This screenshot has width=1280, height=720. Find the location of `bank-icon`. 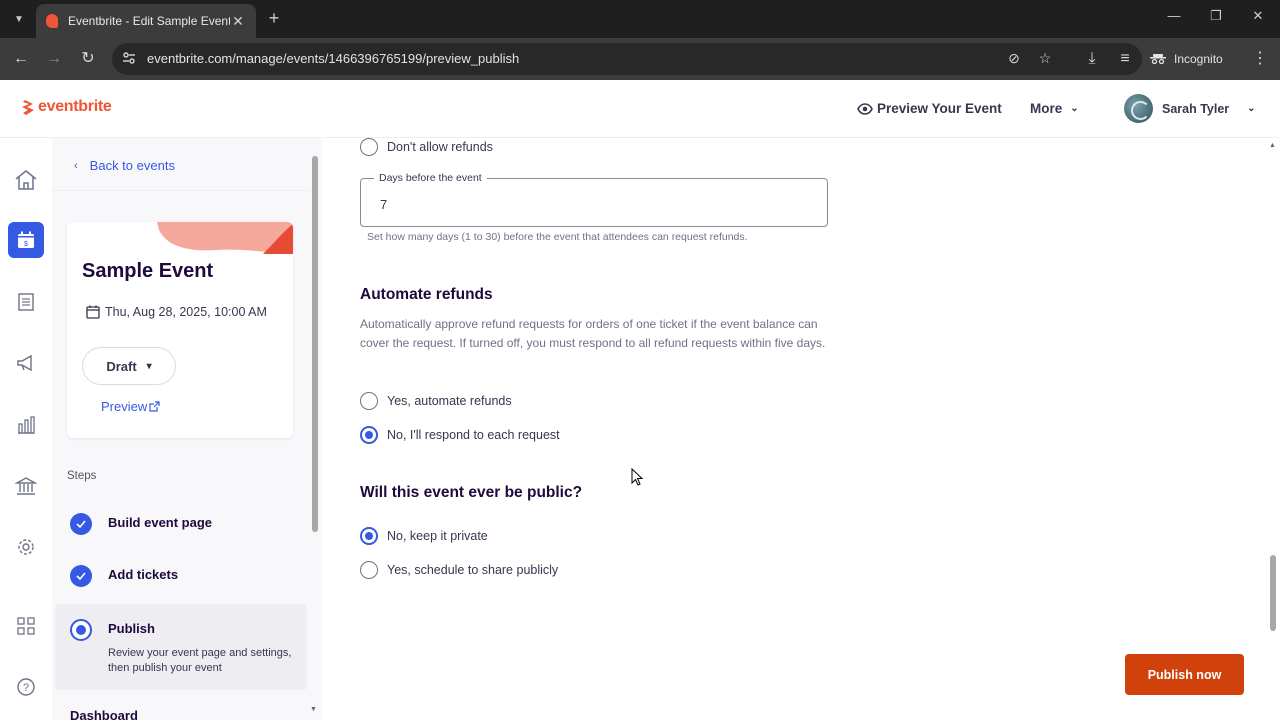

bank-icon is located at coordinates (26, 486).